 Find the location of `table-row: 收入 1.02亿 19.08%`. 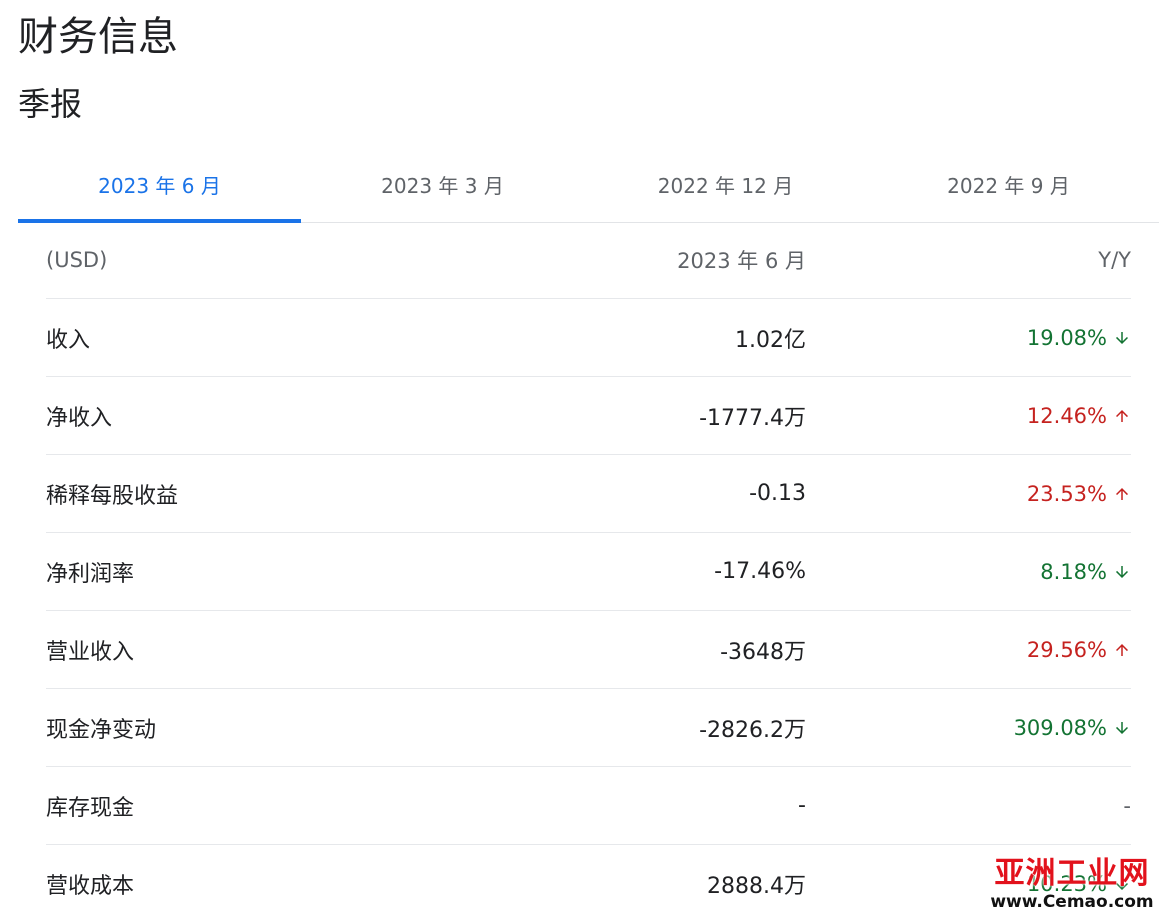

table-row: 收入 1.02亿 19.08% is located at coordinates (588, 338).